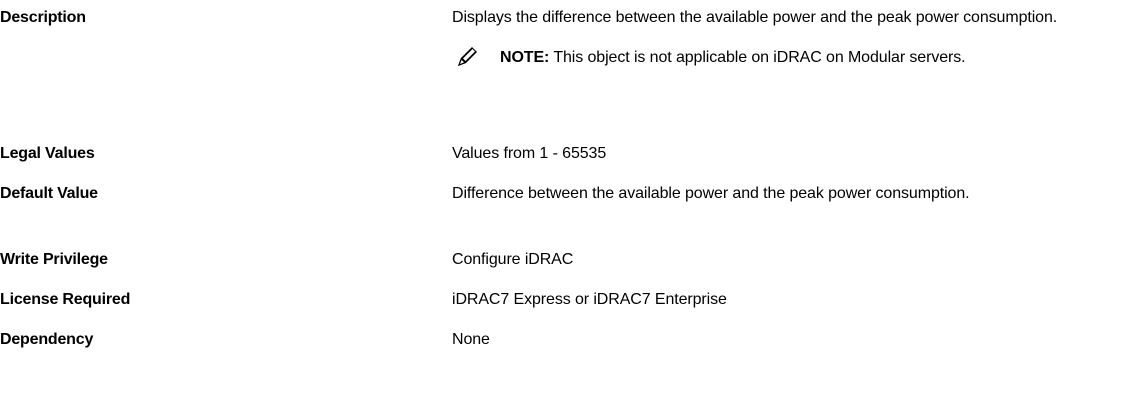  I want to click on row-label: Write Privilege, so click(54, 259).